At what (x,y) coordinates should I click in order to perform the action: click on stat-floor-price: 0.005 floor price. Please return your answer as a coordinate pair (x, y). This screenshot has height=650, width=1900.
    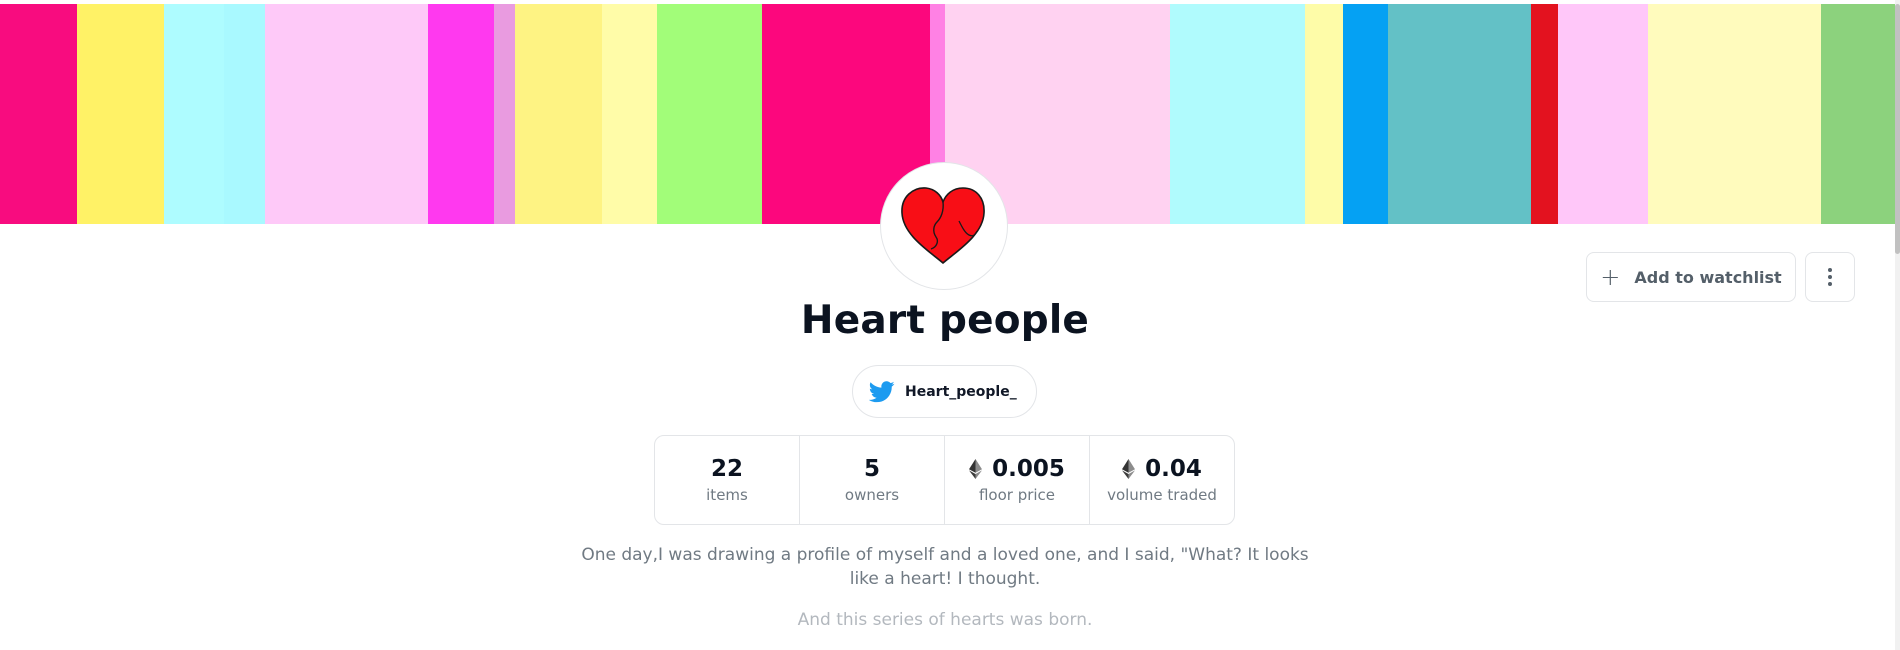
    Looking at the image, I should click on (1017, 480).